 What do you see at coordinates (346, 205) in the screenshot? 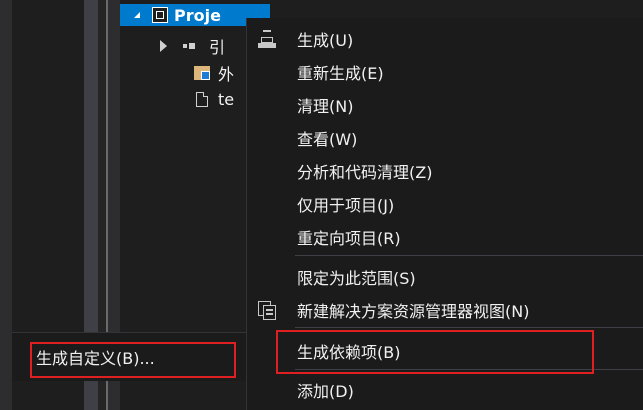
I see `menu-item-label: 仅用于项目(J)` at bounding box center [346, 205].